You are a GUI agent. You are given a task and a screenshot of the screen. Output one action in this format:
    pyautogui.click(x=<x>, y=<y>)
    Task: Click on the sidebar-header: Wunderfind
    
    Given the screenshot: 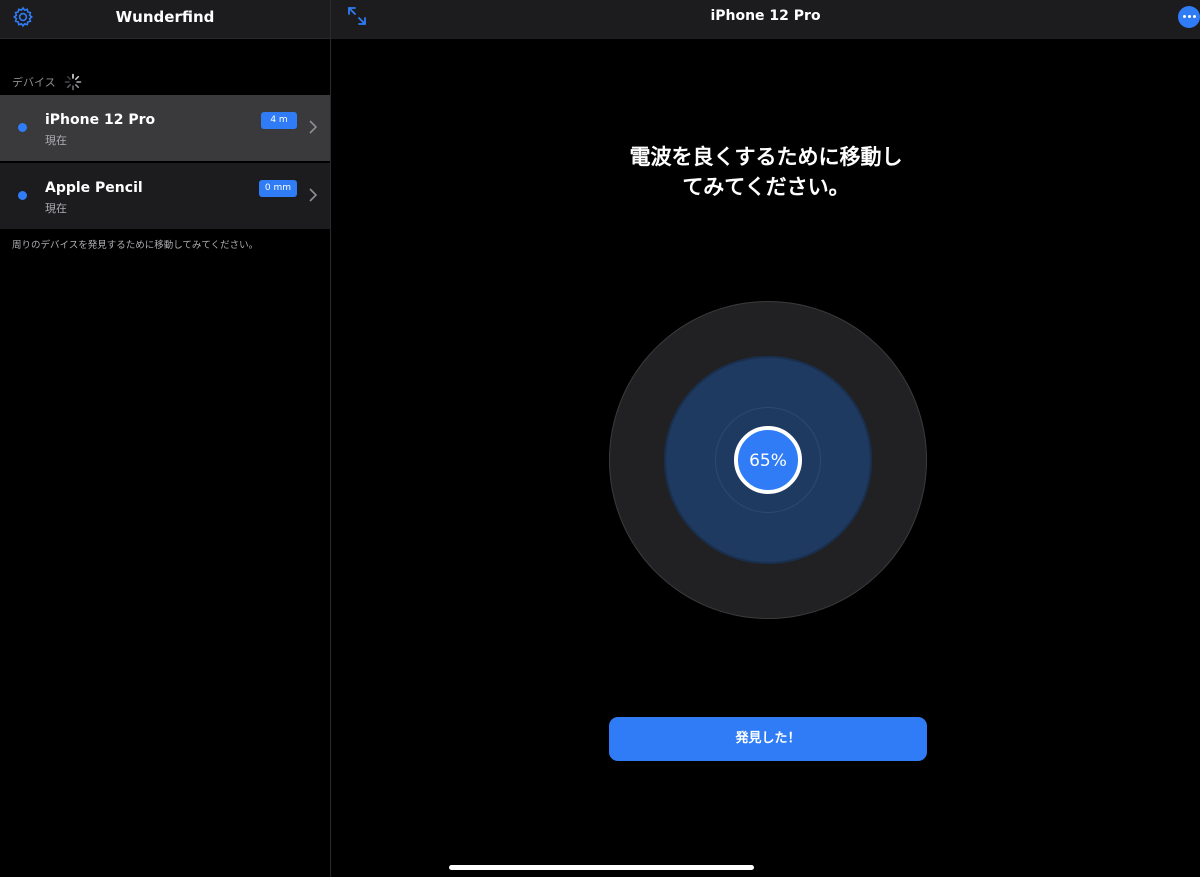 What is the action you would take?
    pyautogui.click(x=165, y=19)
    